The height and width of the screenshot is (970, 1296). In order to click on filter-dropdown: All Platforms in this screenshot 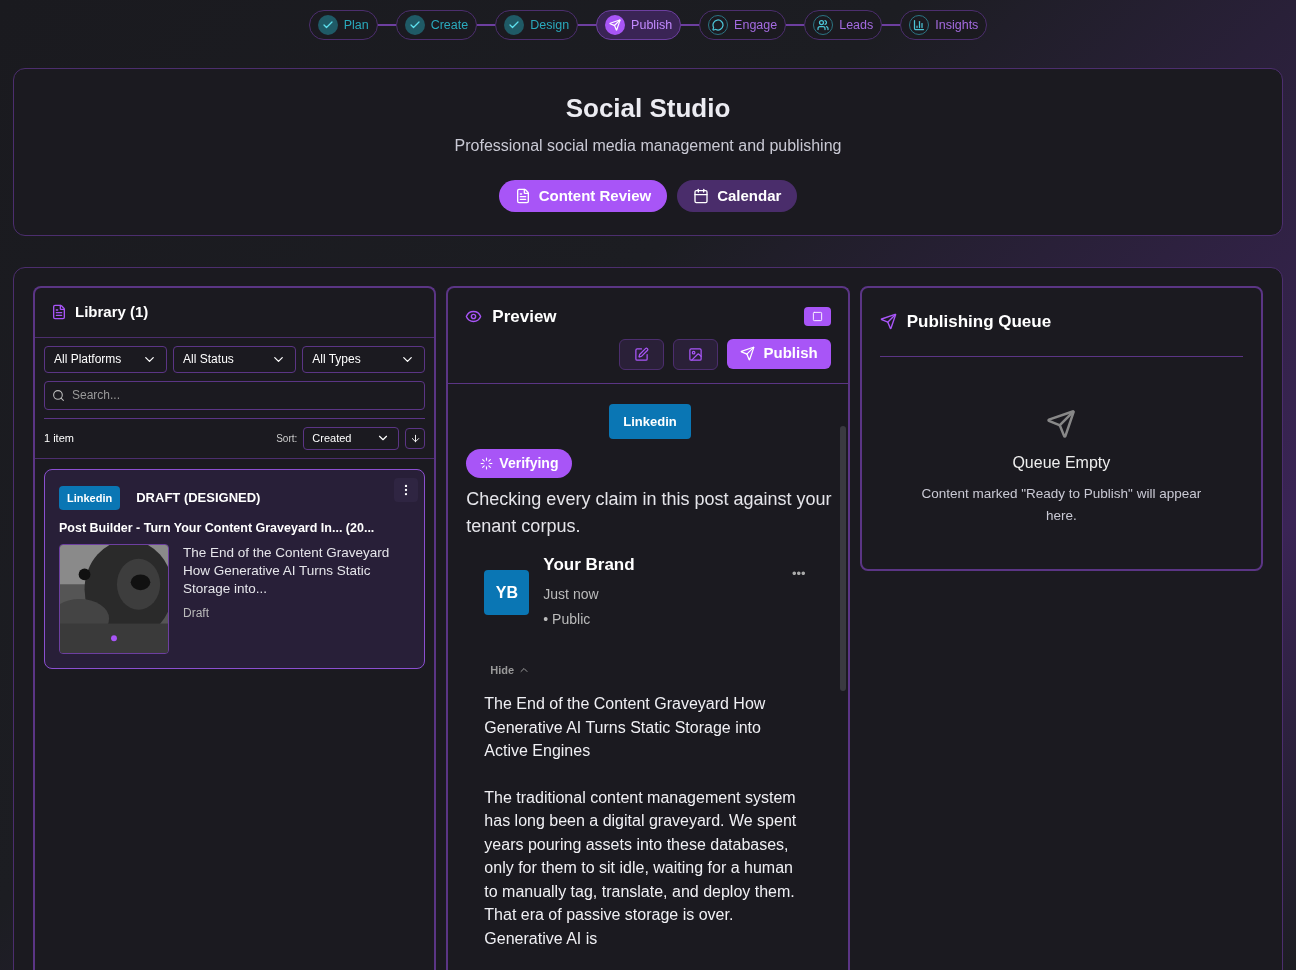, I will do `click(106, 359)`.